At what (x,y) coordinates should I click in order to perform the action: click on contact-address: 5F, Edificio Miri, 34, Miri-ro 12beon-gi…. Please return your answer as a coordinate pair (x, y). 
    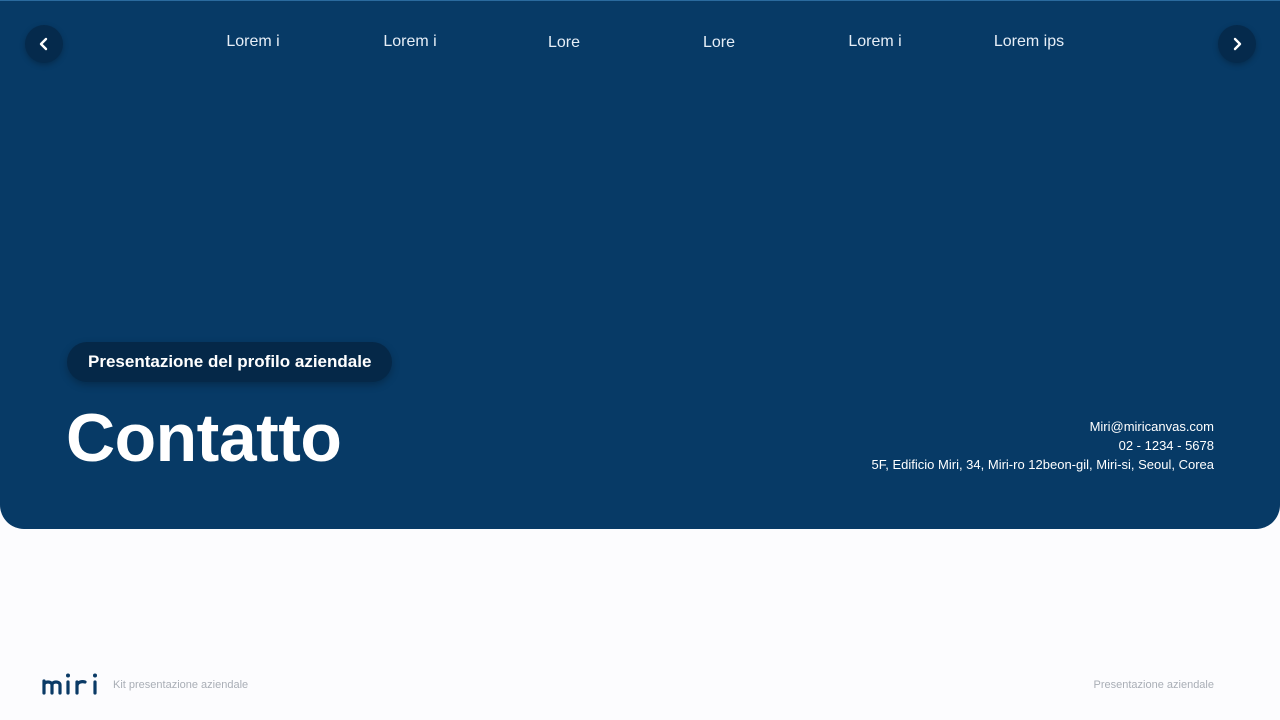
    Looking at the image, I should click on (1042, 464).